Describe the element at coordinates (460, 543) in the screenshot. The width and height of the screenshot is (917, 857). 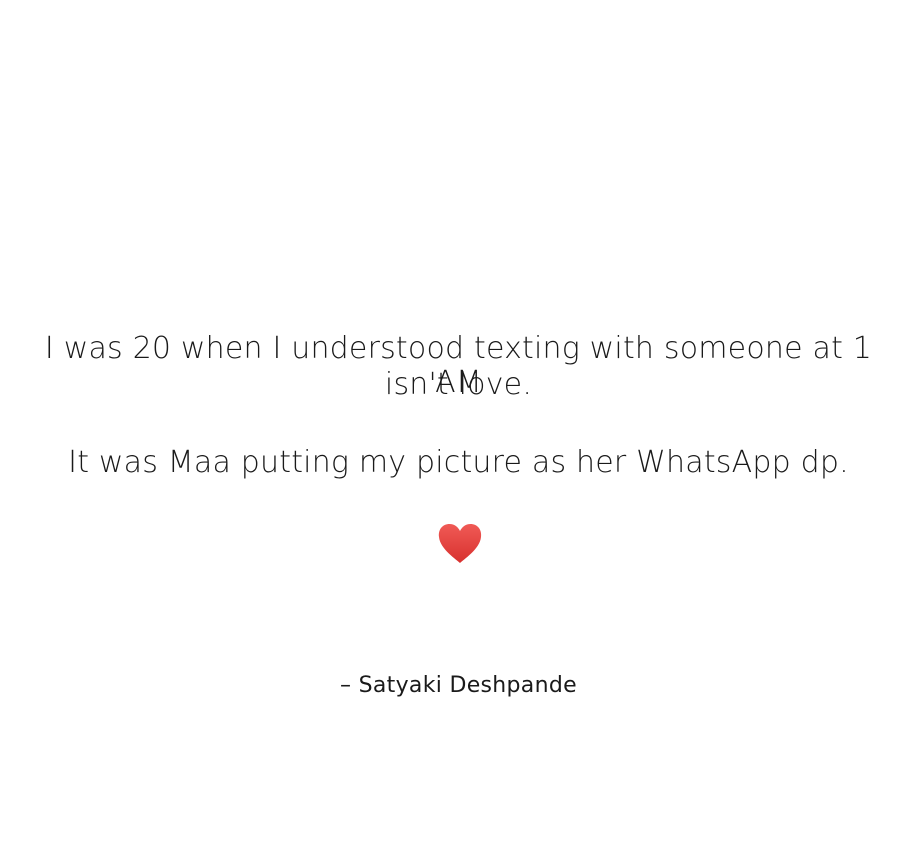
I see `heart-icon` at that location.